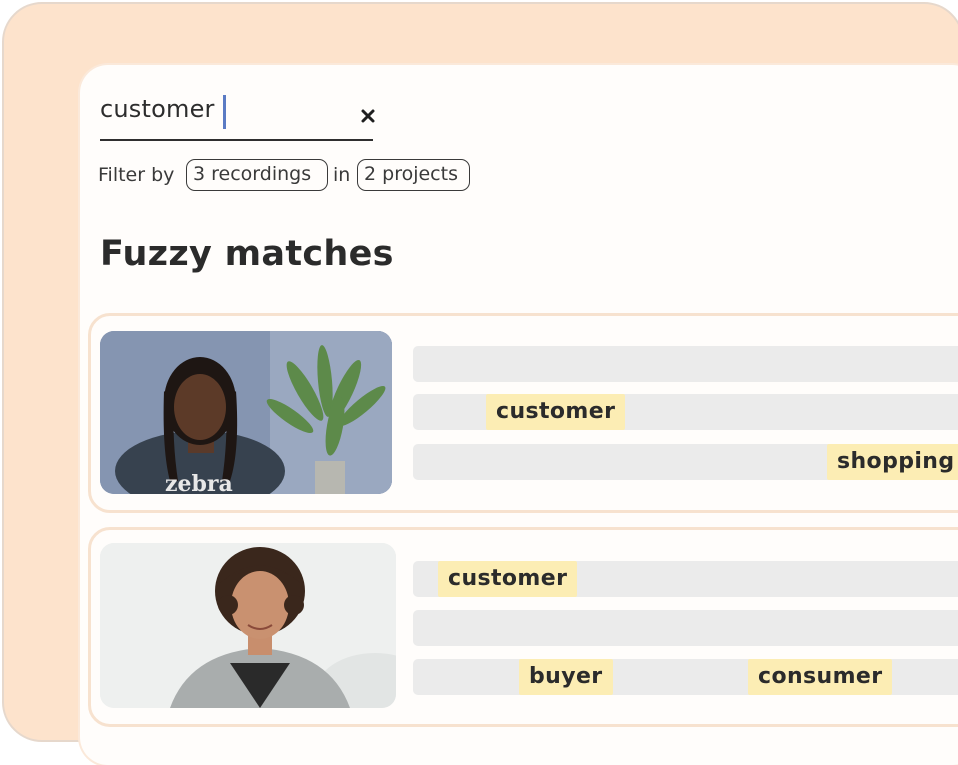 Image resolution: width=958 pixels, height=765 pixels. I want to click on shirt-text: zebra, so click(199, 482).